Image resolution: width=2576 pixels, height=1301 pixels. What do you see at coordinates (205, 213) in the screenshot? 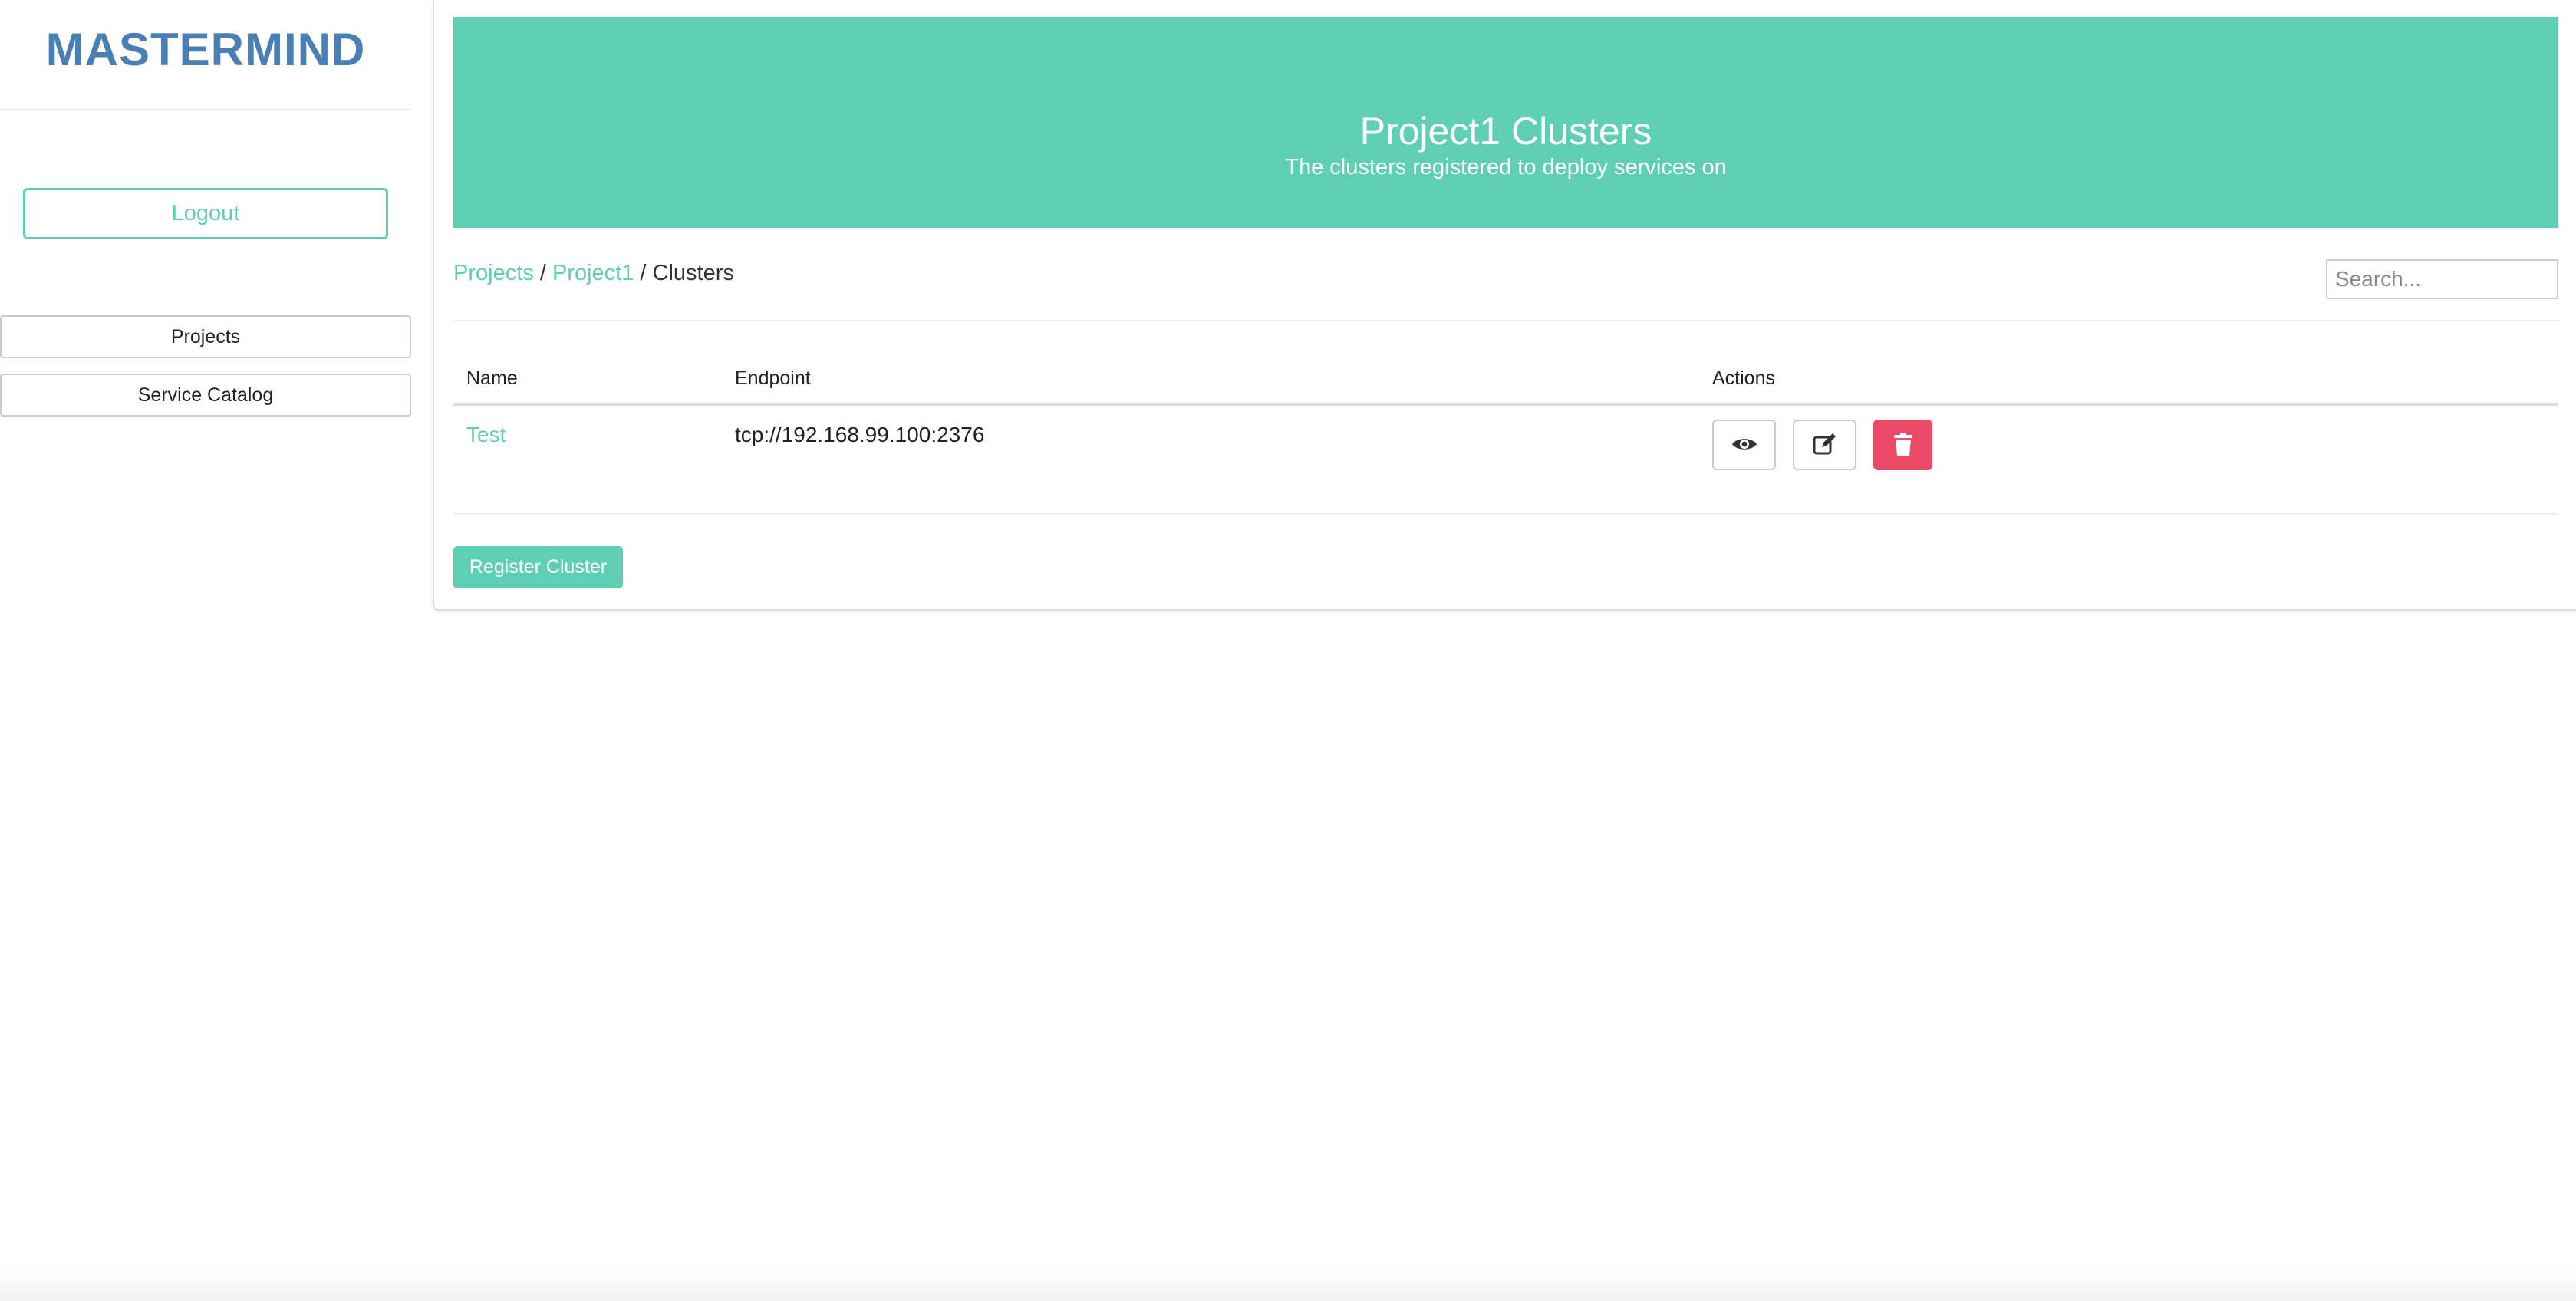
I see `logout-button: Logout` at bounding box center [205, 213].